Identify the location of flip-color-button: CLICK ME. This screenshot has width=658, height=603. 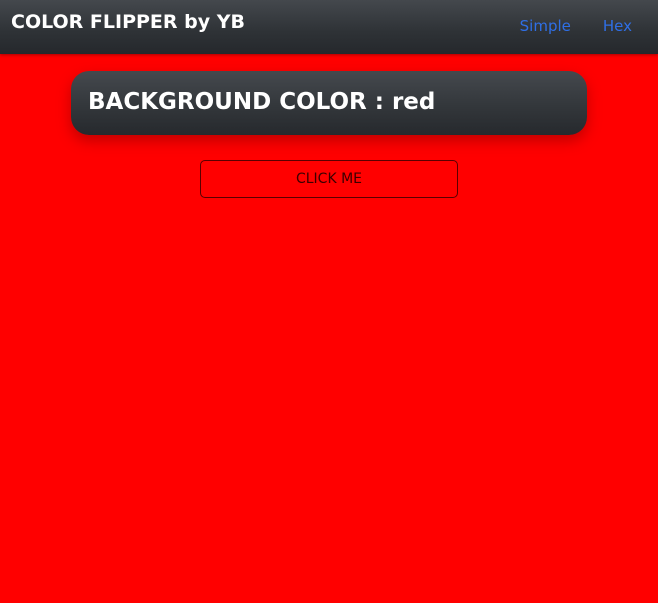
(329, 179).